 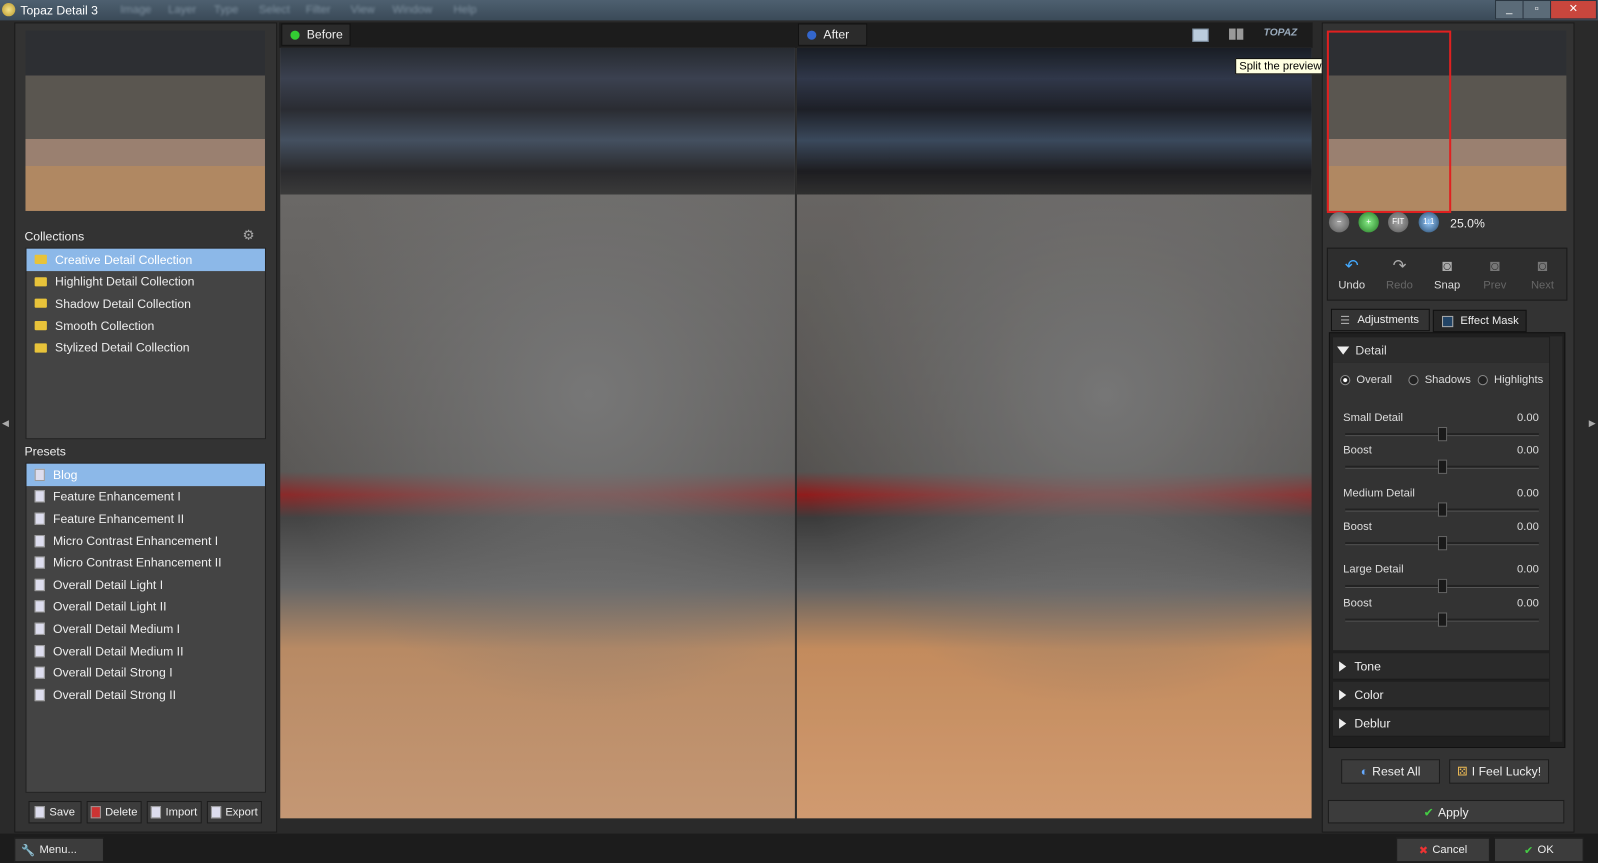 What do you see at coordinates (145, 326) in the screenshot?
I see `collection-item: Smooth Collection` at bounding box center [145, 326].